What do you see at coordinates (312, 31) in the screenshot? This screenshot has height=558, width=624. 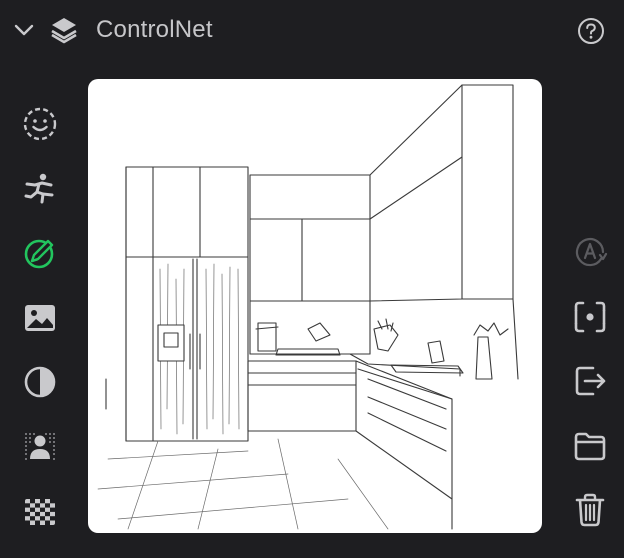 I see `panel-header: ControlNet` at bounding box center [312, 31].